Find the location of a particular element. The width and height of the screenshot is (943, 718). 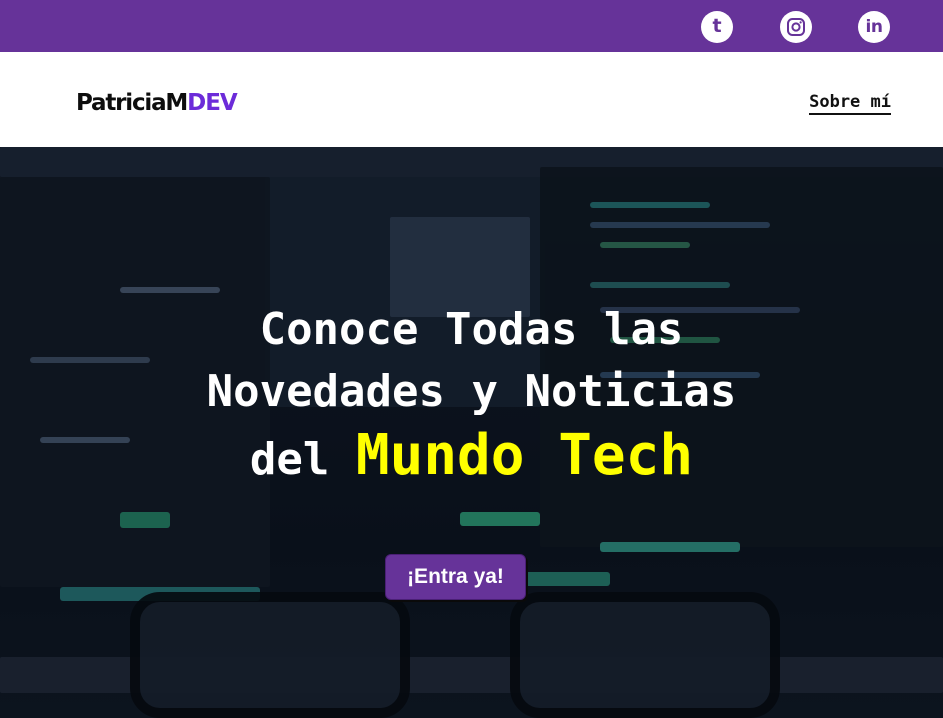

tumblr-icon: t is located at coordinates (717, 27).